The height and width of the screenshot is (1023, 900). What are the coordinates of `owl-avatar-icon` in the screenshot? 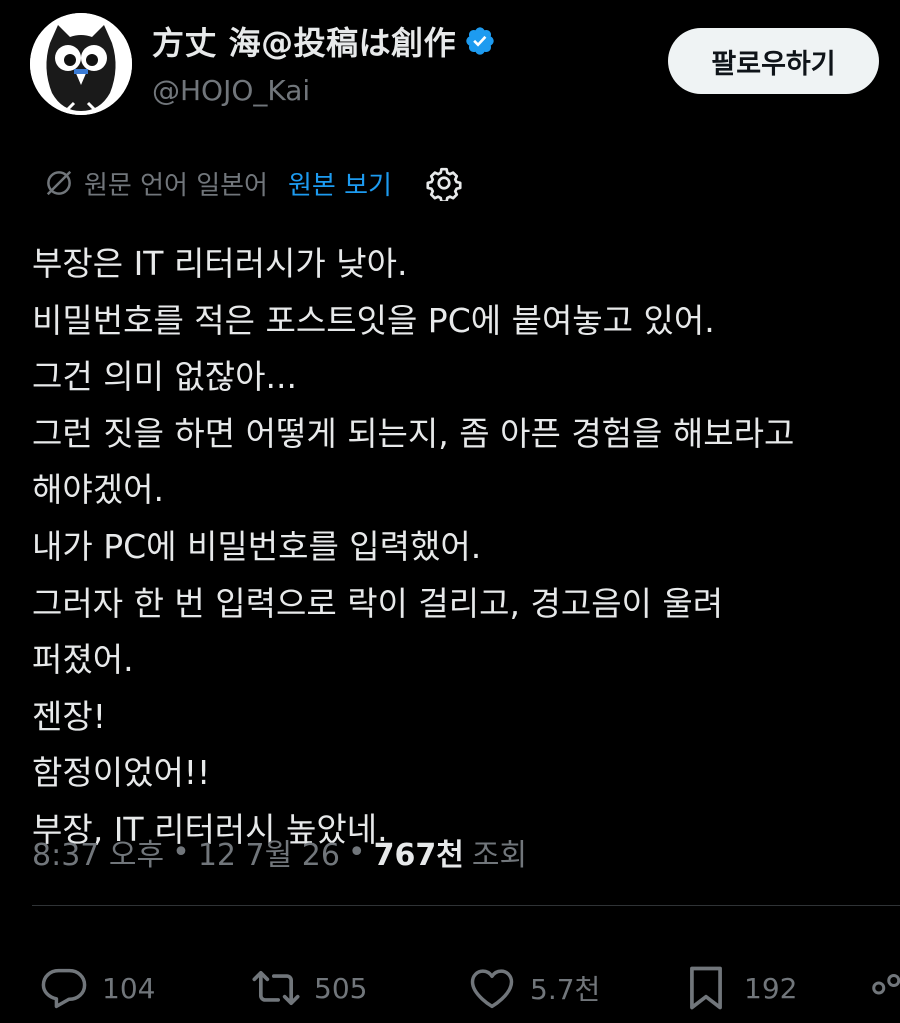 It's located at (81, 64).